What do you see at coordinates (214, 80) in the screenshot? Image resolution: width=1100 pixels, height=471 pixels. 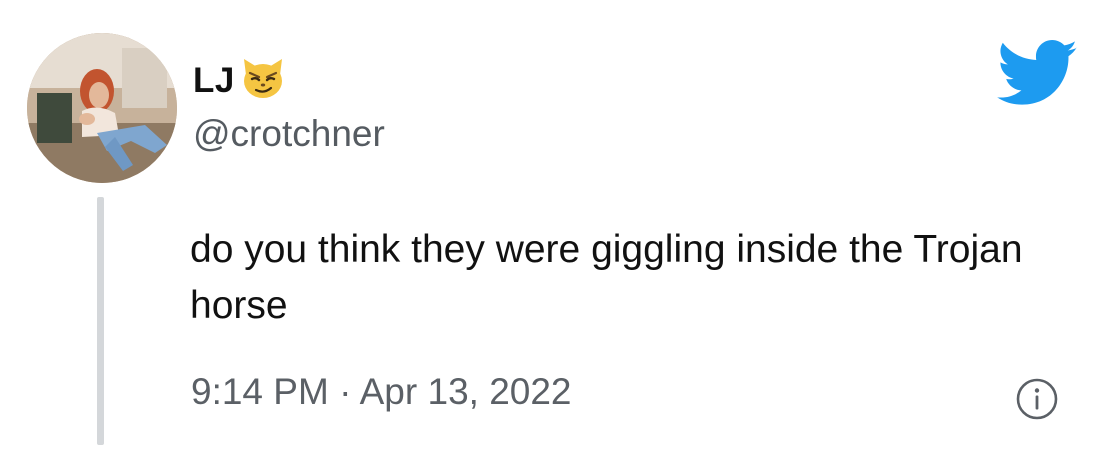 I see `display-name: LJ` at bounding box center [214, 80].